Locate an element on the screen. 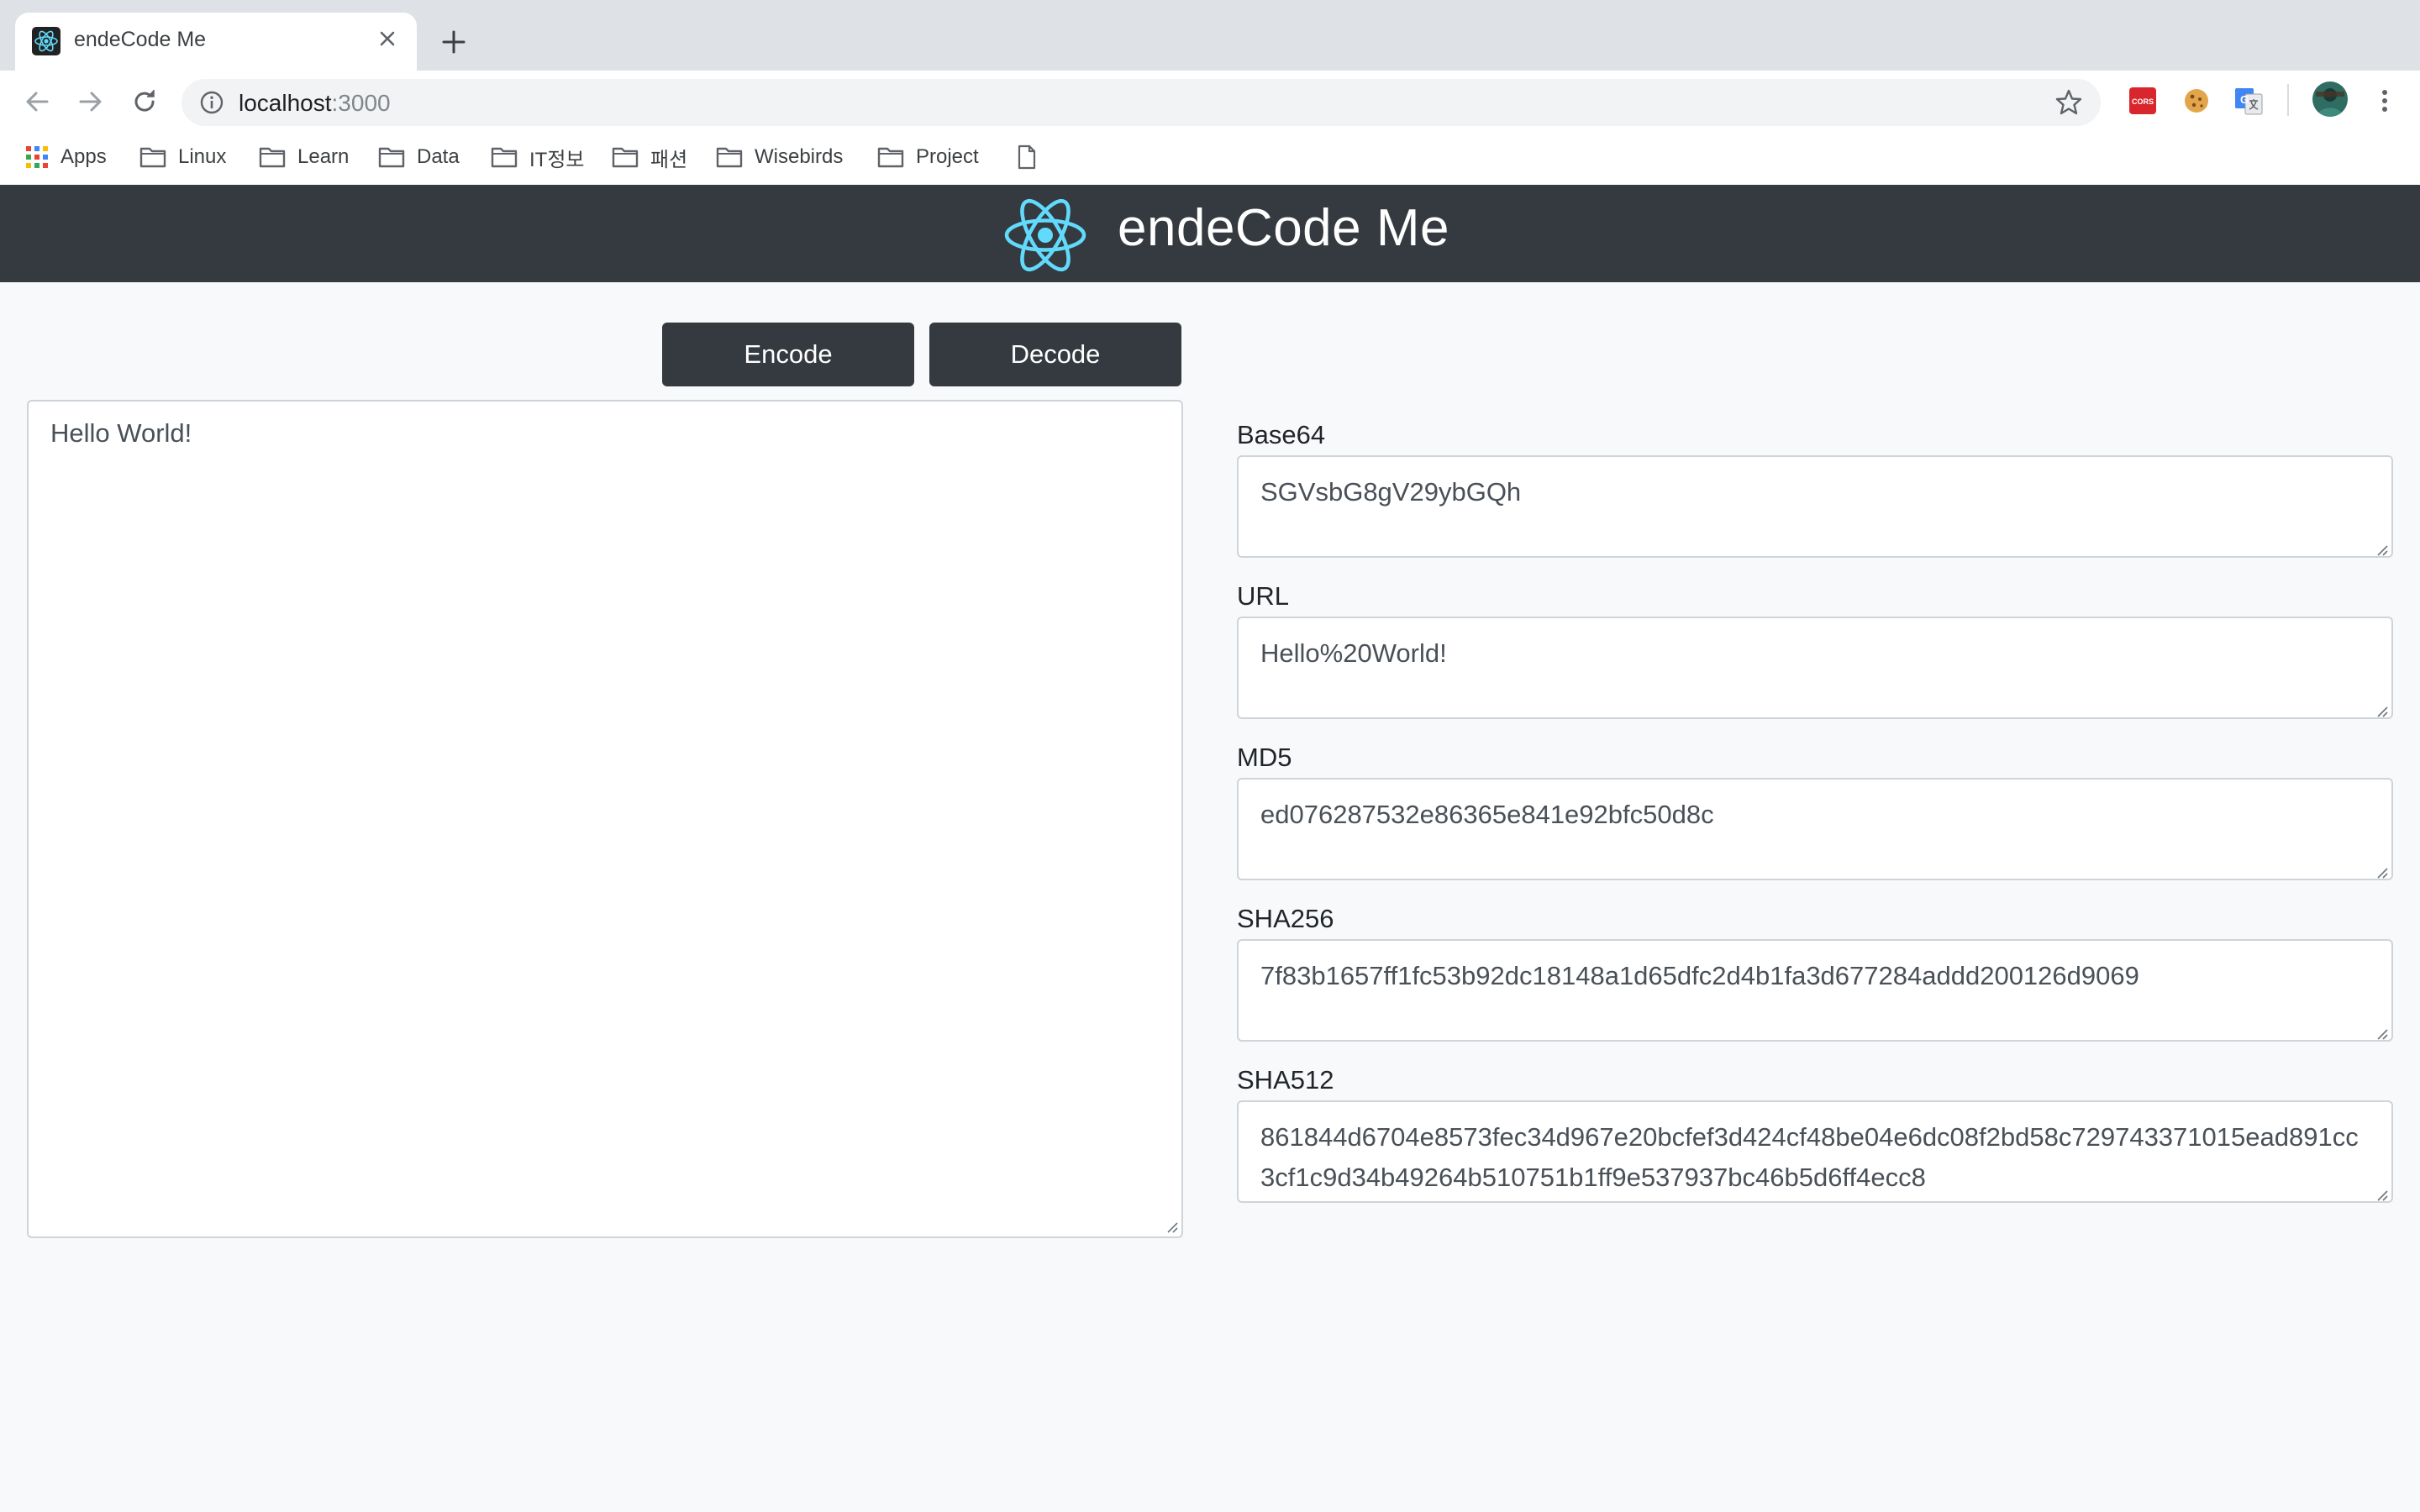 The image size is (2420, 1512). bookmark-folder-project: Project is located at coordinates (928, 157).